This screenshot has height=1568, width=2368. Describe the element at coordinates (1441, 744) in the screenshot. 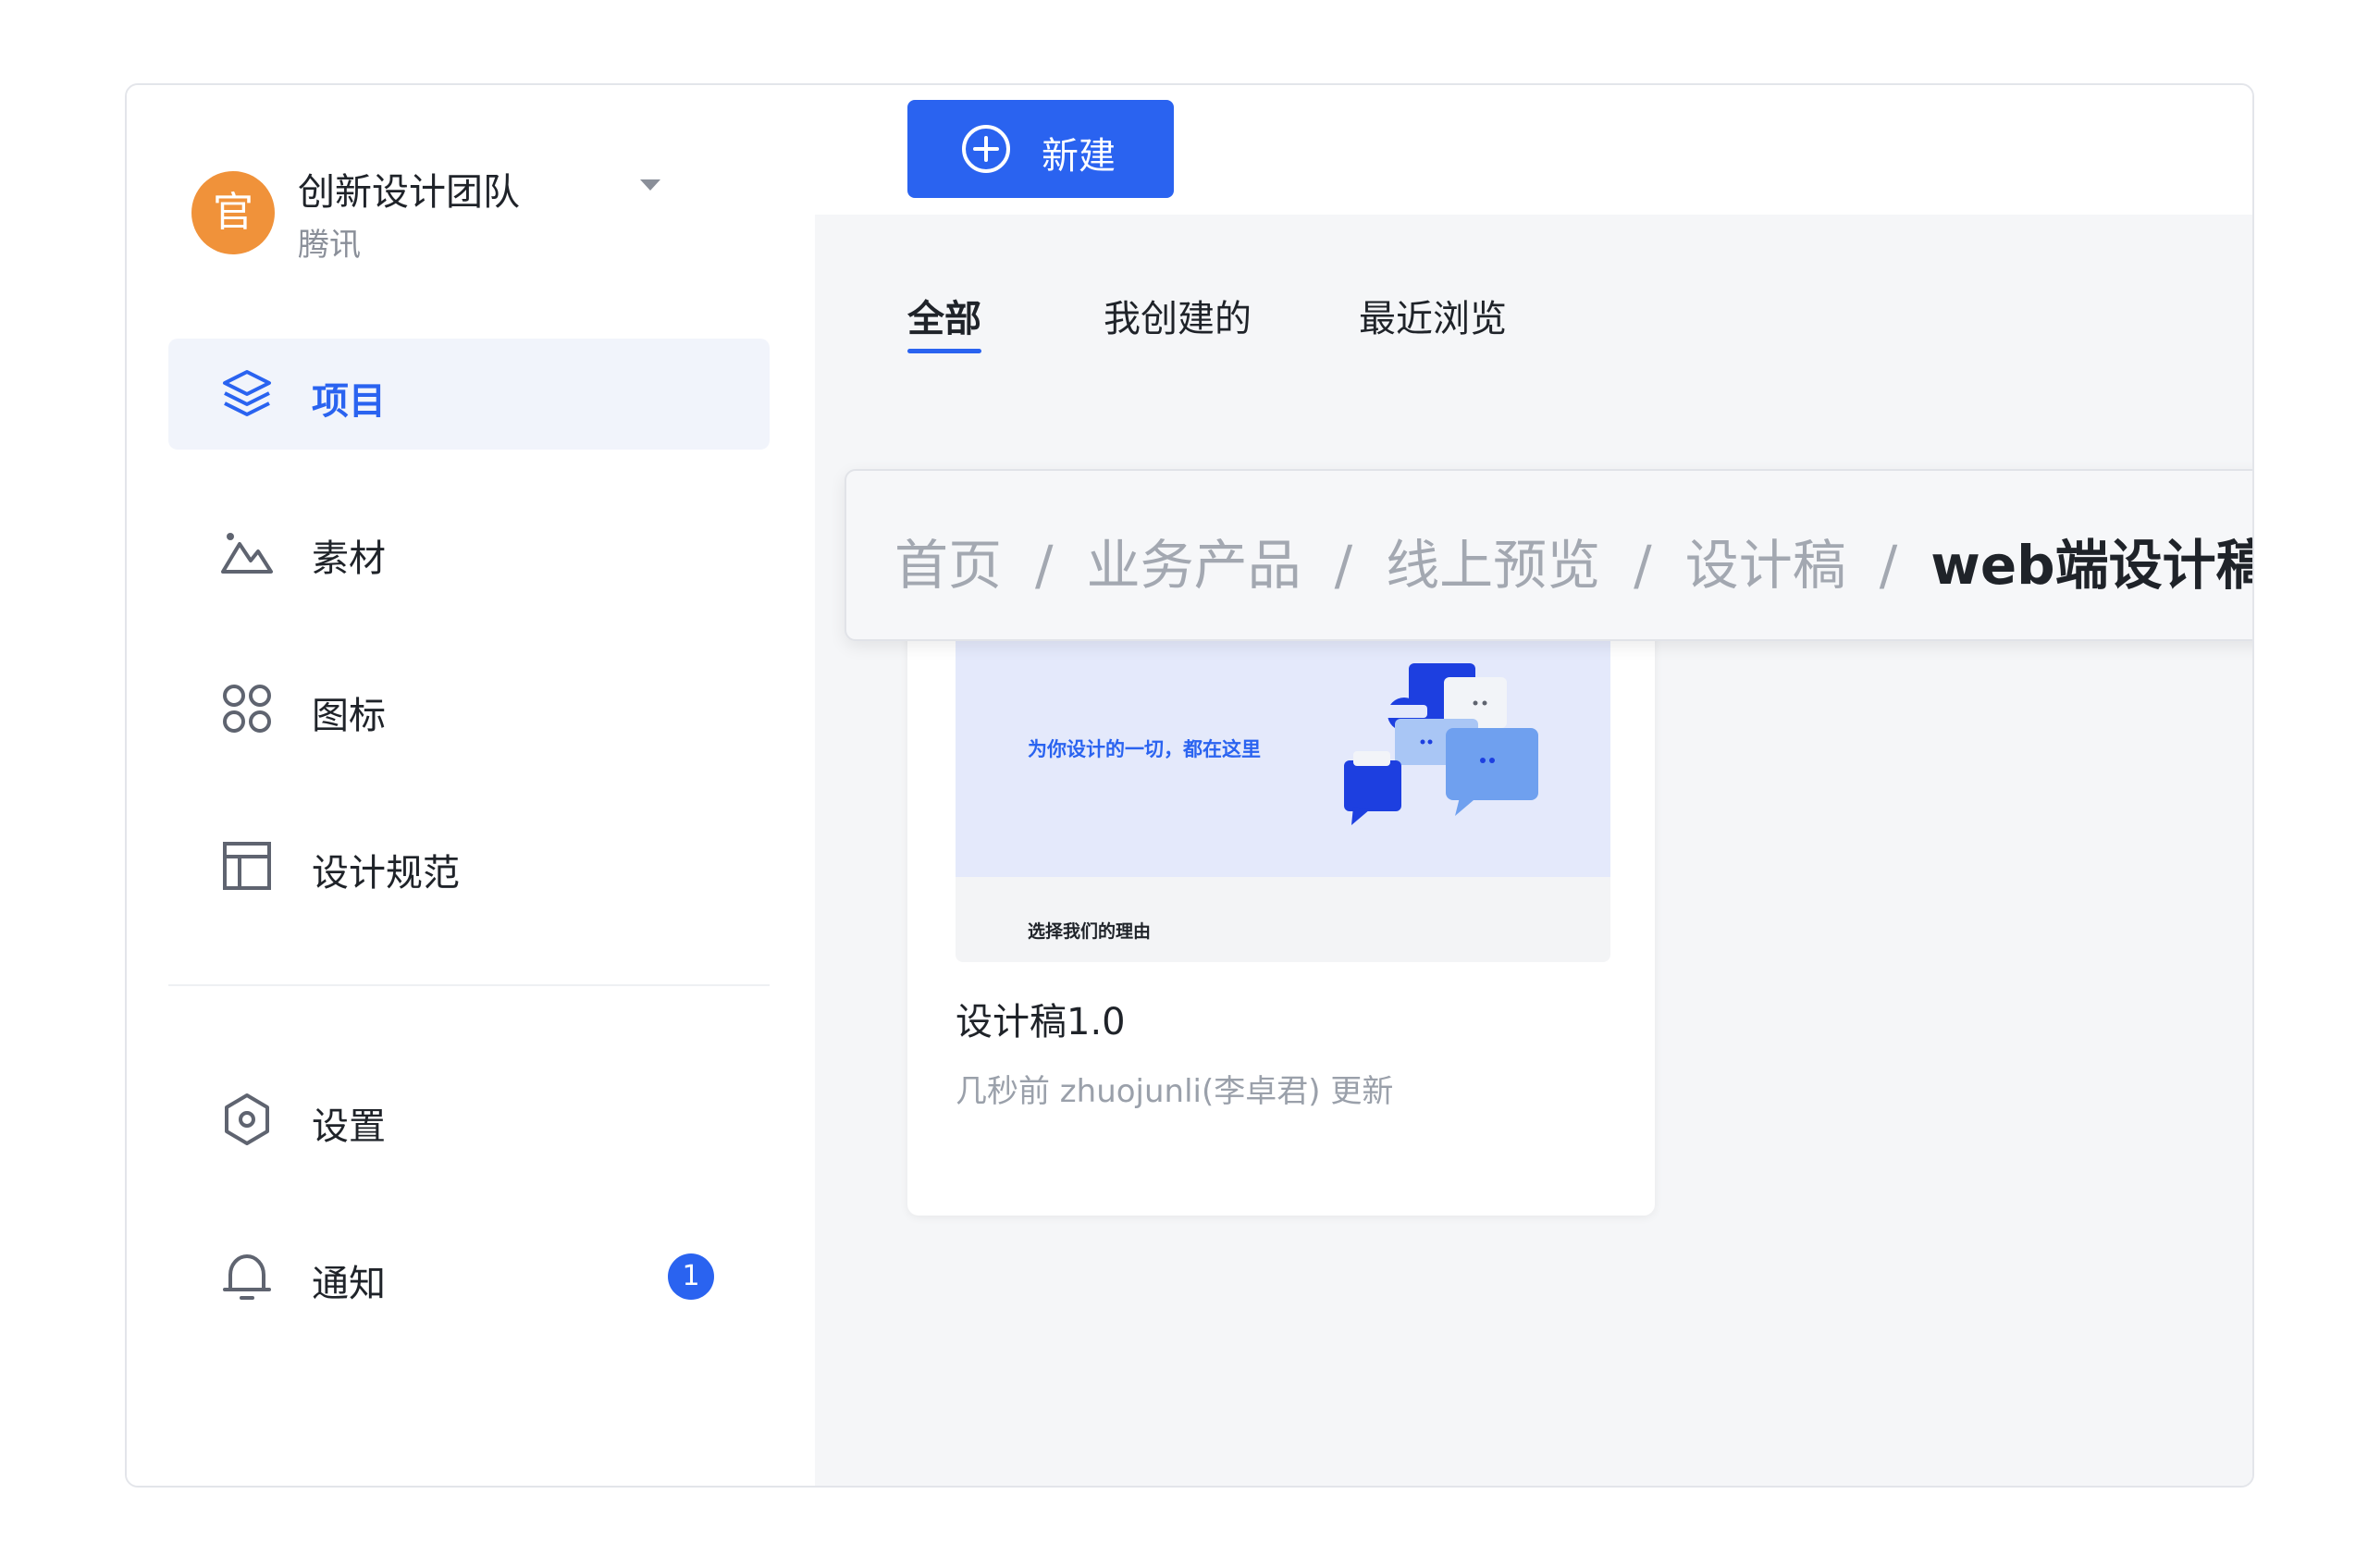

I see `chat-bubbles-illustration` at that location.